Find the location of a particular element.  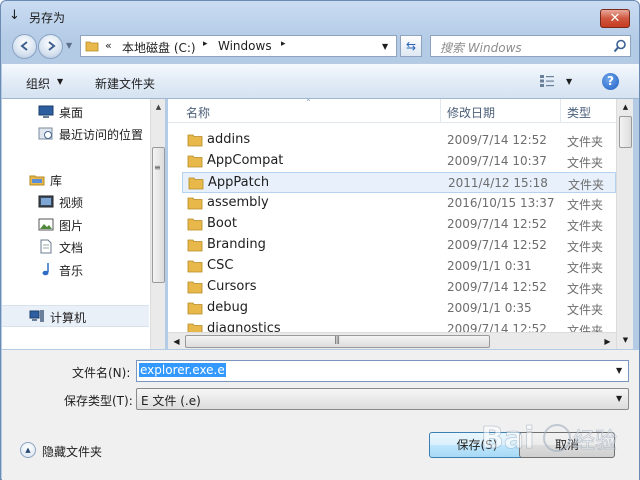

organize-button: 组织 is located at coordinates (38, 83).